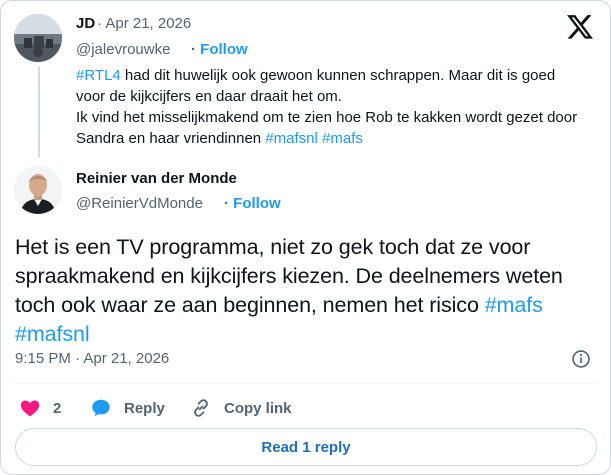 This screenshot has width=611, height=475. Describe the element at coordinates (258, 408) in the screenshot. I see `copy-link-label: Copy link` at that location.